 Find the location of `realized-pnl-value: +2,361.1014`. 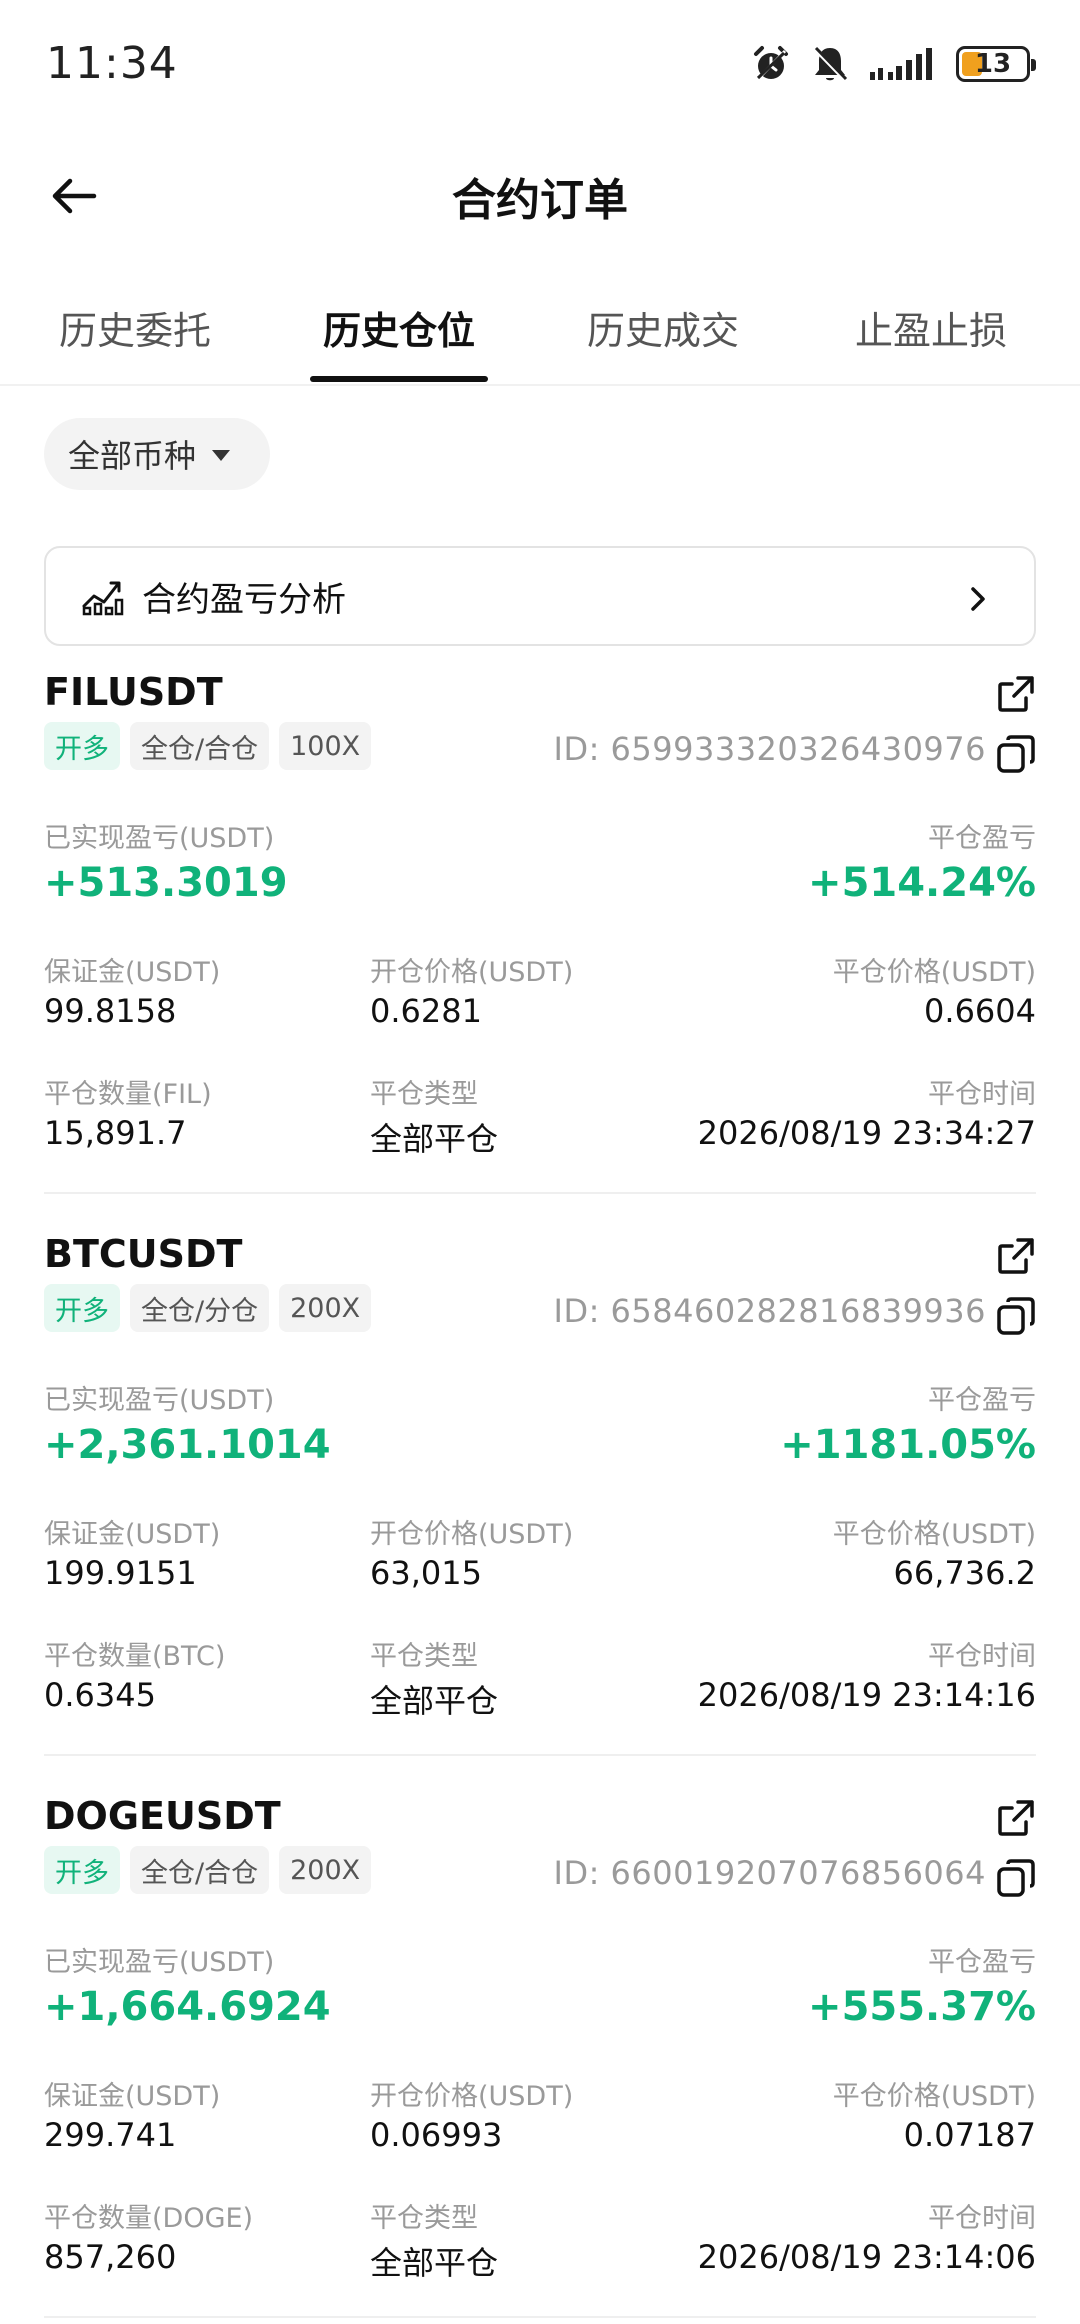

realized-pnl-value: +2,361.1014 is located at coordinates (187, 1445).